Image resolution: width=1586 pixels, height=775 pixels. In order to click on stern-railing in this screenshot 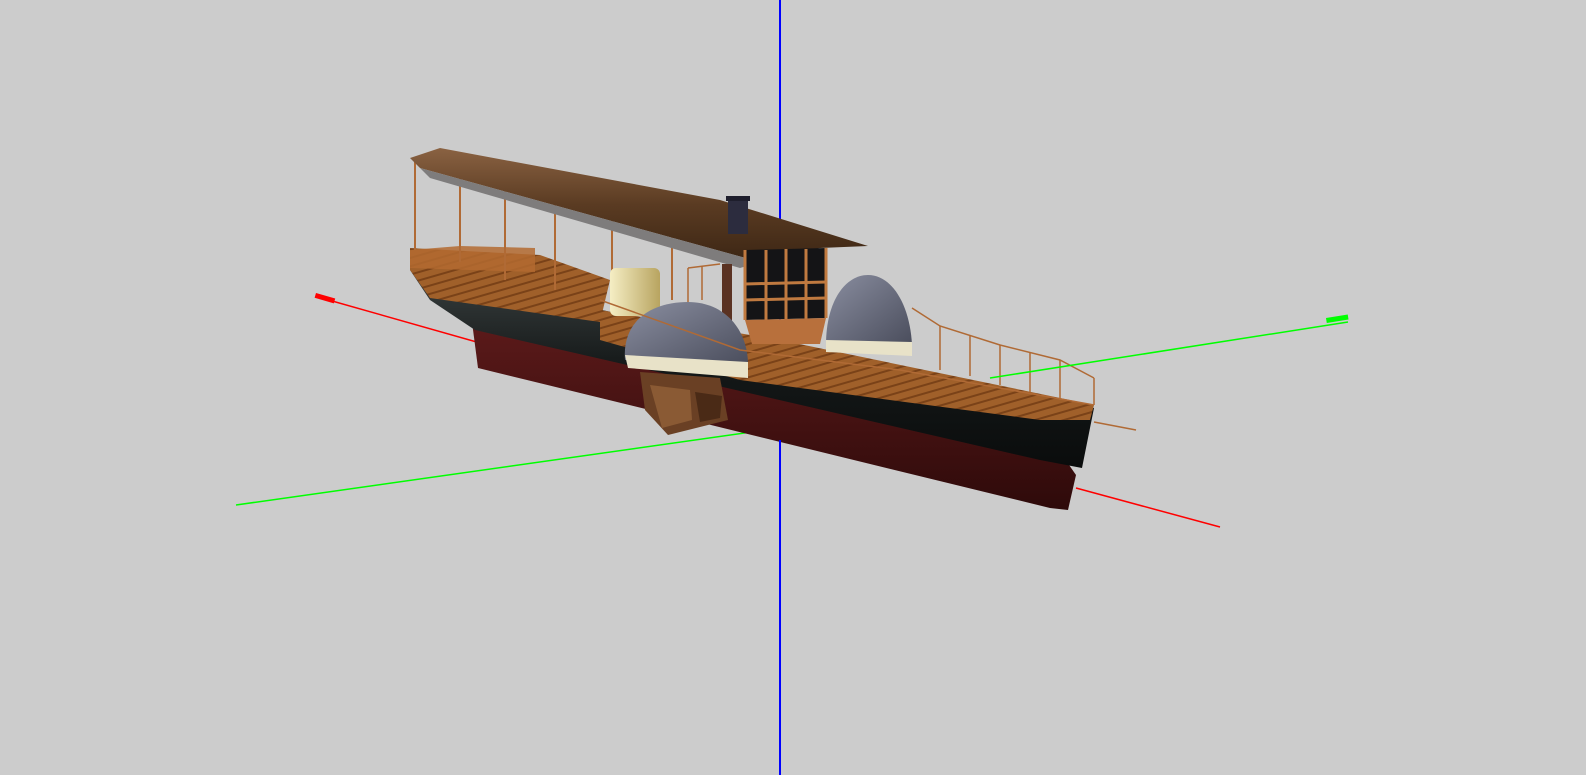, I will do `click(472, 259)`.